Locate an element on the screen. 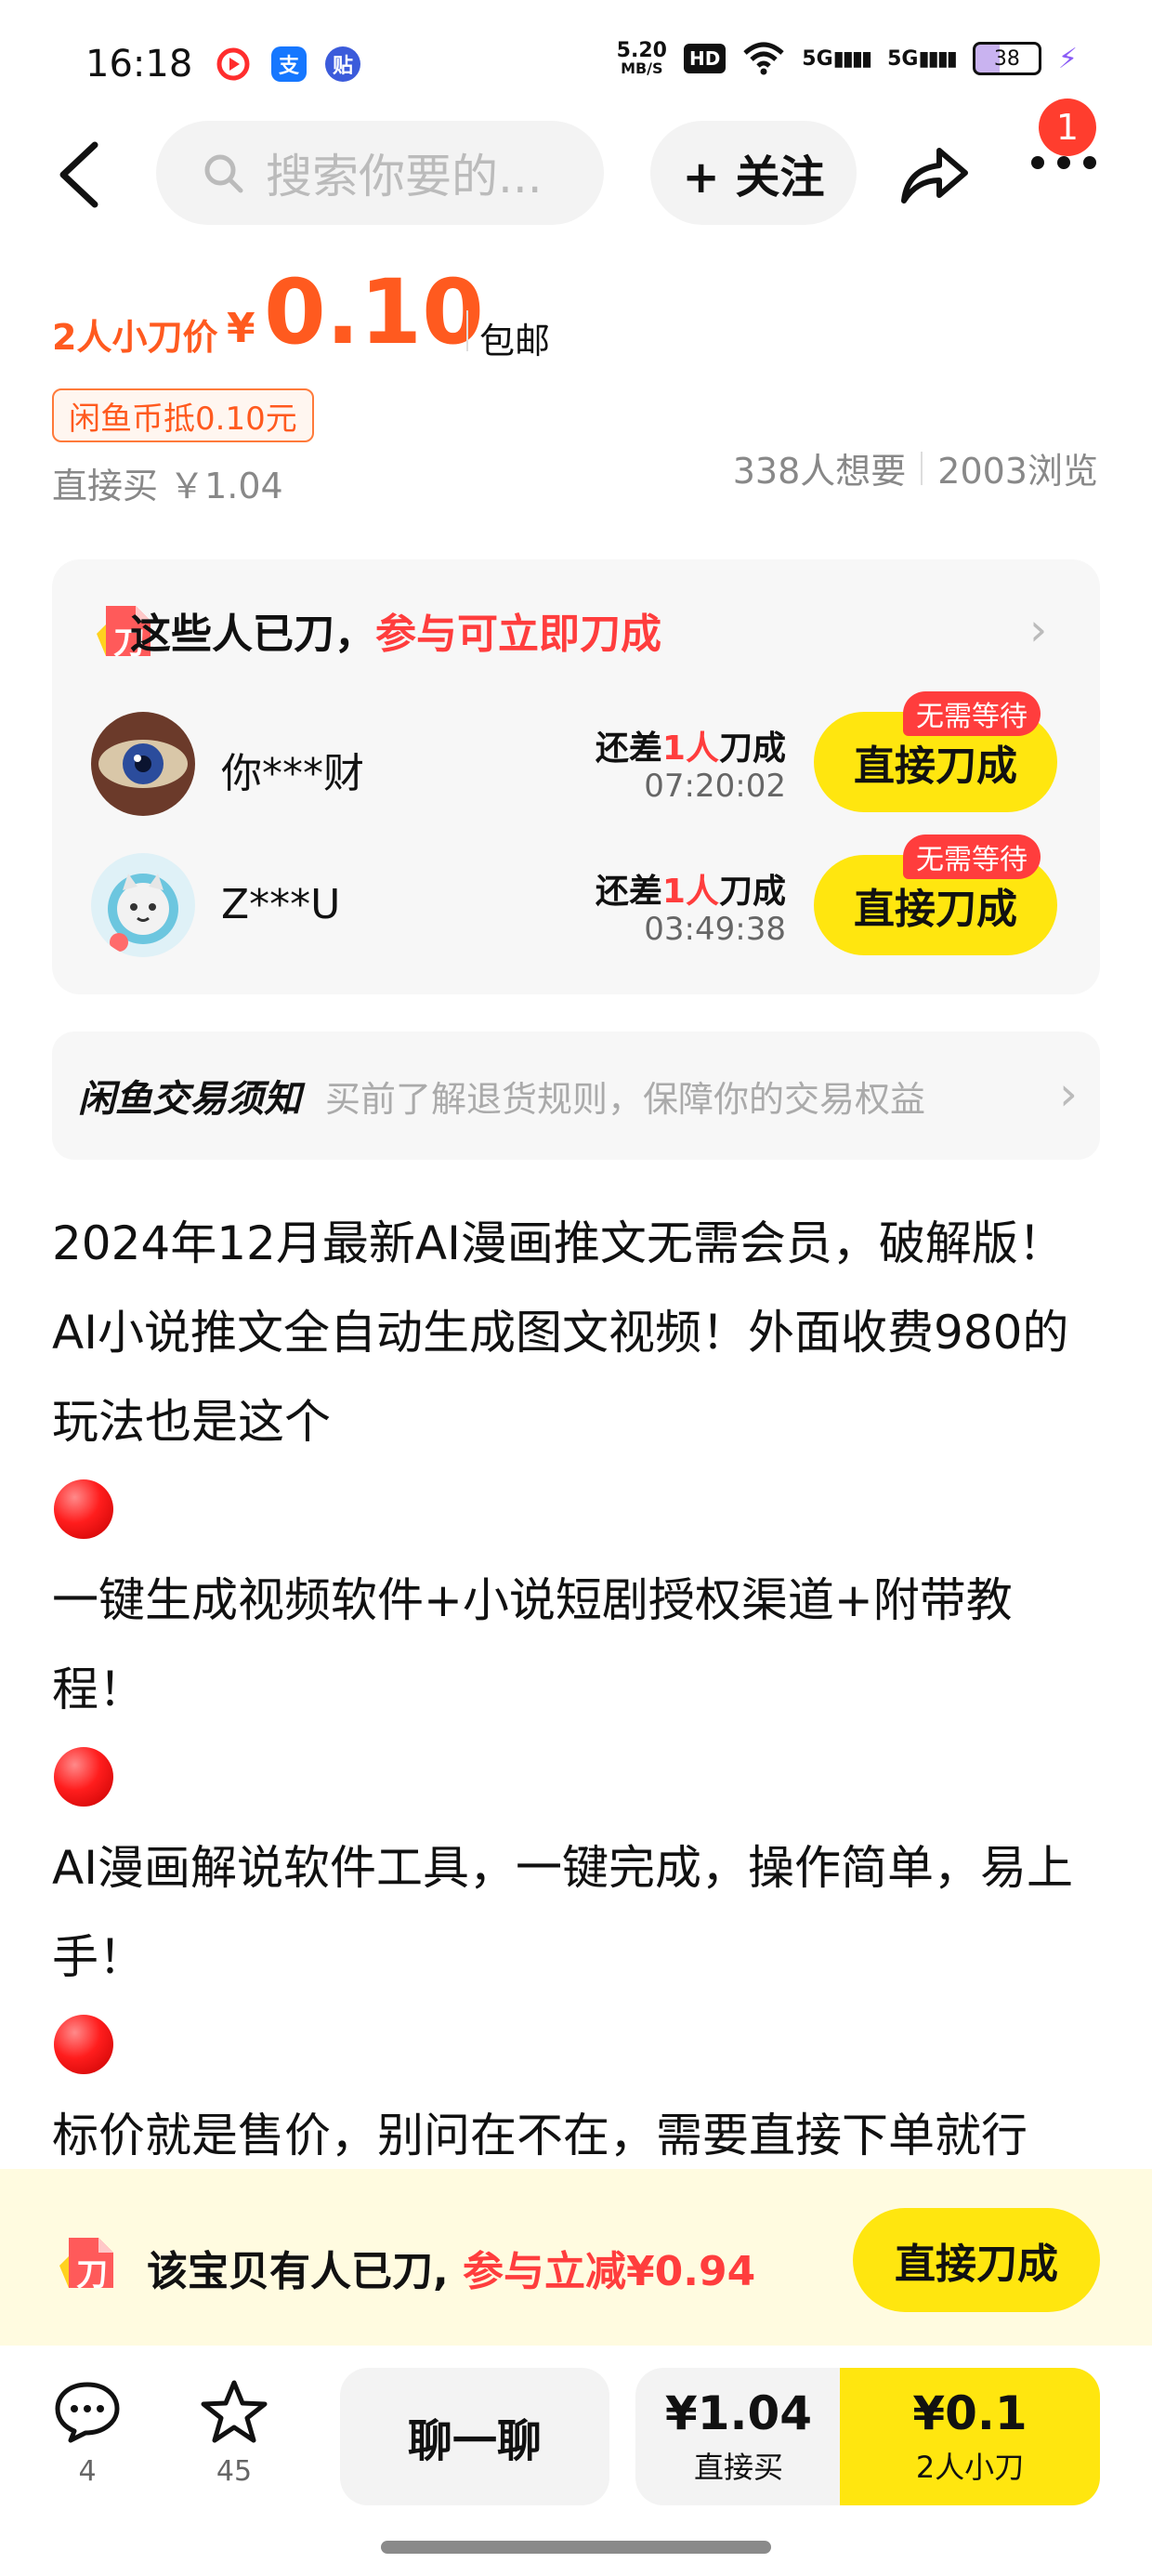 The image size is (1152, 2576). star-icon is located at coordinates (234, 2411).